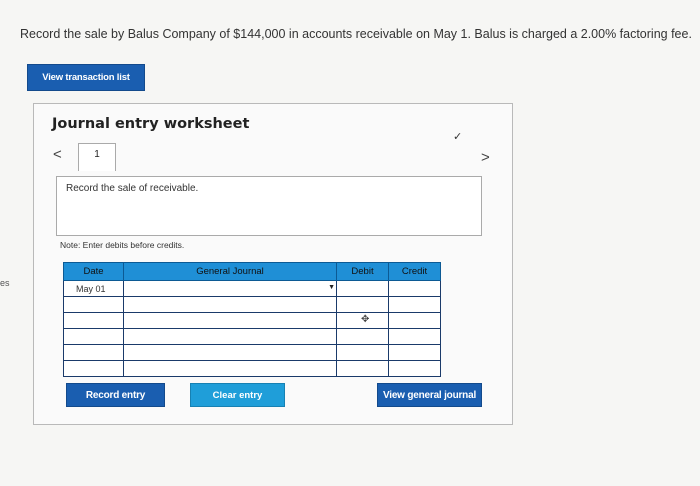 The height and width of the screenshot is (486, 700). Describe the element at coordinates (115, 395) in the screenshot. I see `record-entry-button: Record entry` at that location.